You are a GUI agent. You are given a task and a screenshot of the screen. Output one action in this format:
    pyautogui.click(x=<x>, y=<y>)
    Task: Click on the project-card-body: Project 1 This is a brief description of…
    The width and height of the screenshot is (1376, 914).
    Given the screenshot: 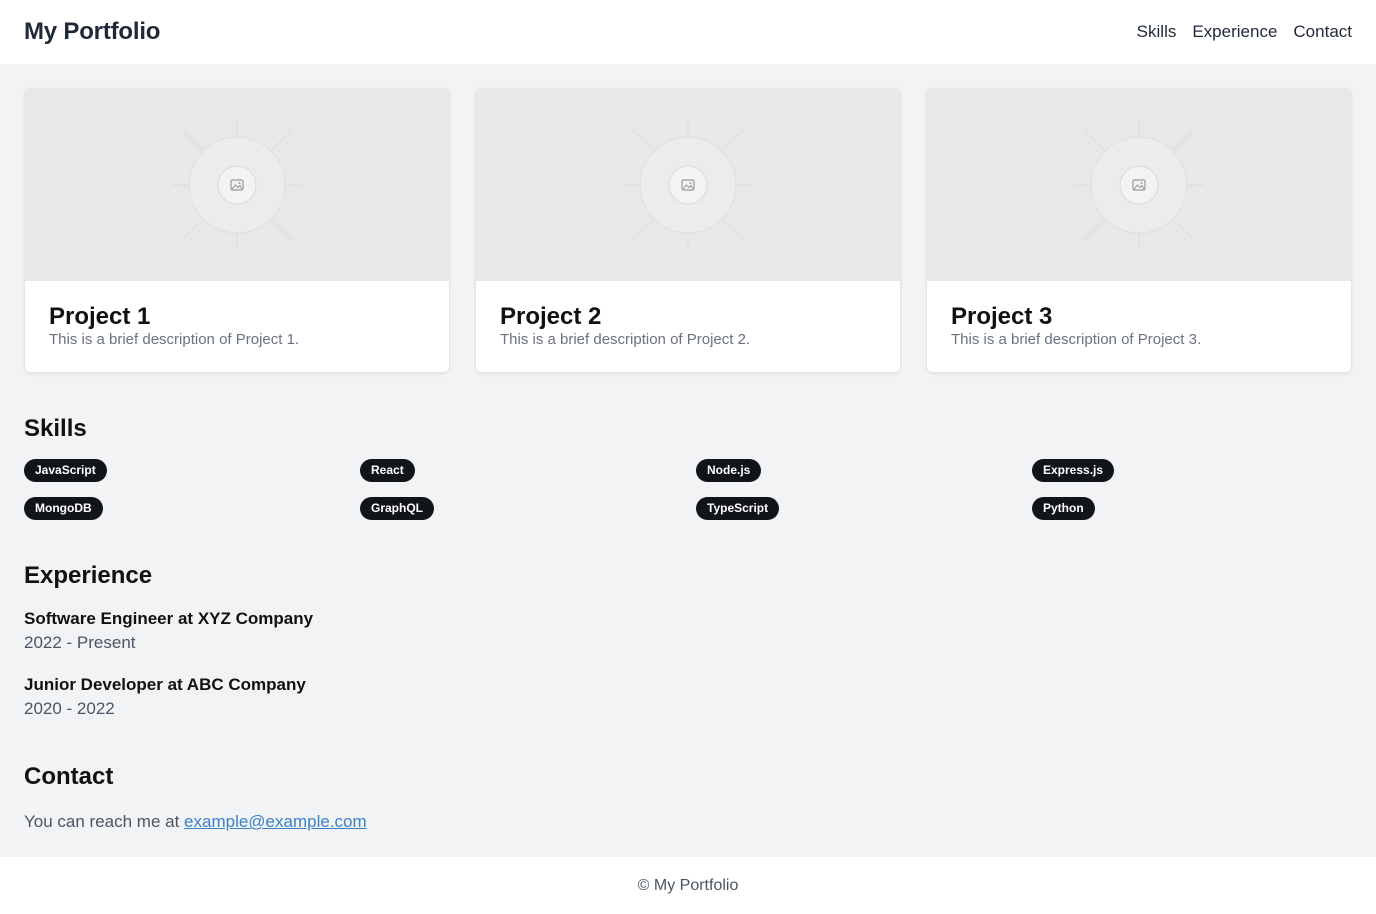 What is the action you would take?
    pyautogui.click(x=237, y=315)
    